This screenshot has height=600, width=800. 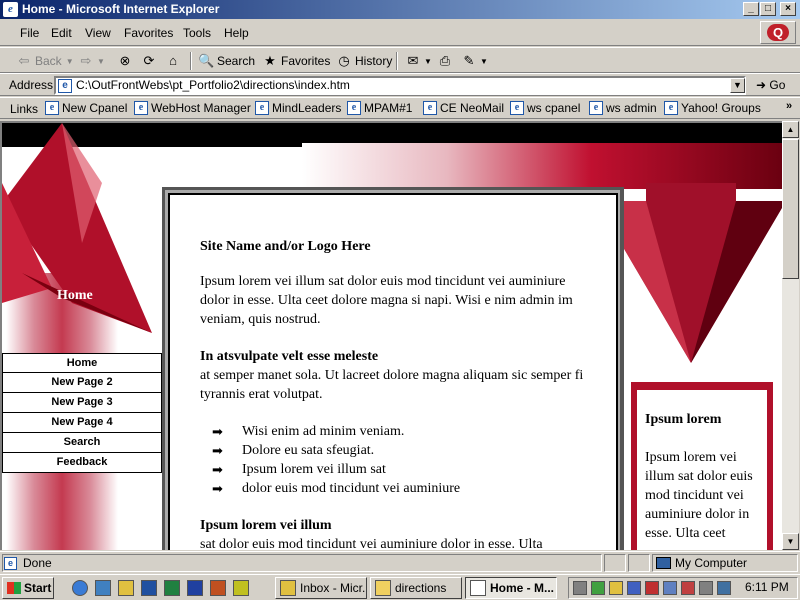 I want to click on ie-quicklaunch-icon, so click(x=80, y=588).